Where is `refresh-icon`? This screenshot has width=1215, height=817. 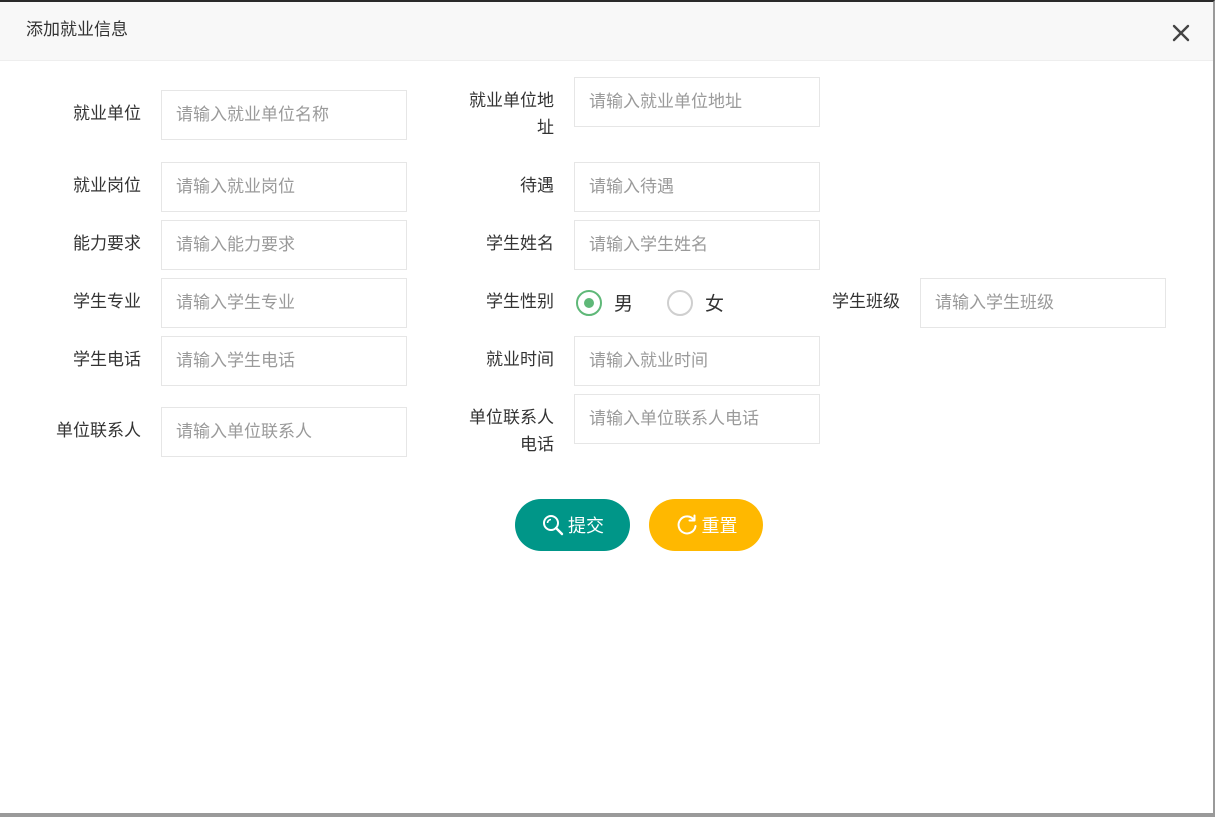
refresh-icon is located at coordinates (687, 525).